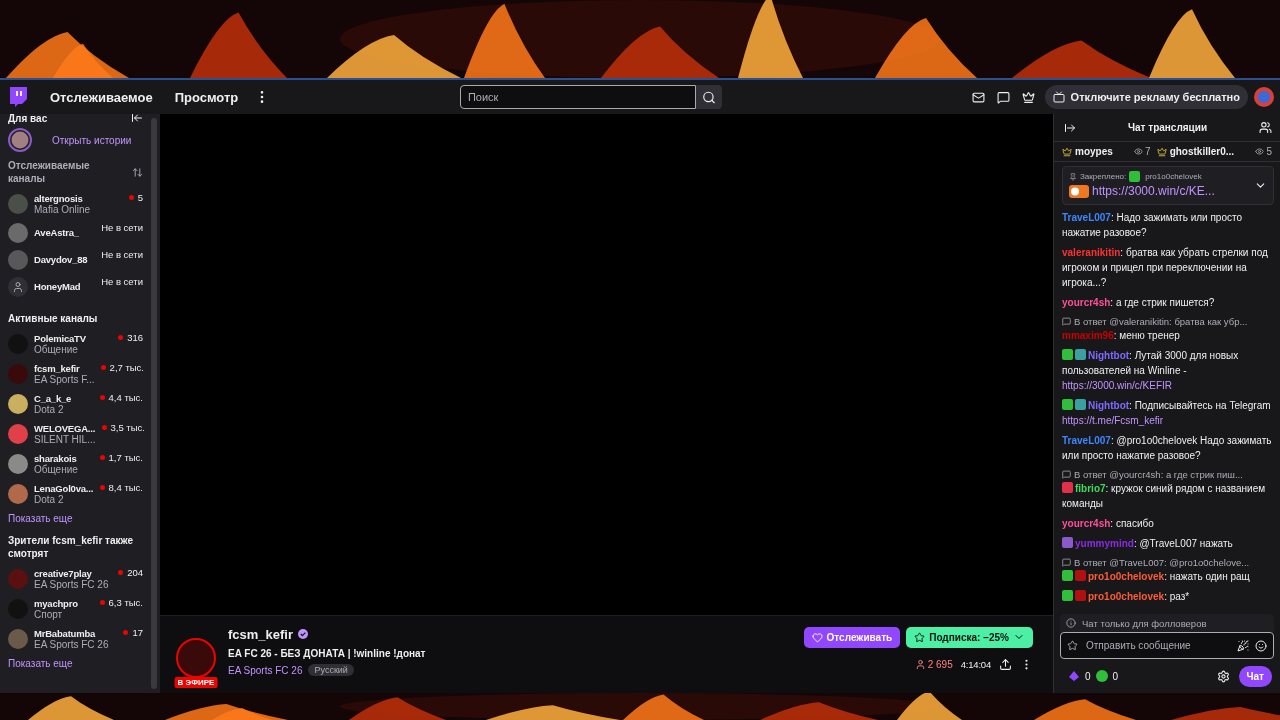  I want to click on share-icon, so click(1005, 664).